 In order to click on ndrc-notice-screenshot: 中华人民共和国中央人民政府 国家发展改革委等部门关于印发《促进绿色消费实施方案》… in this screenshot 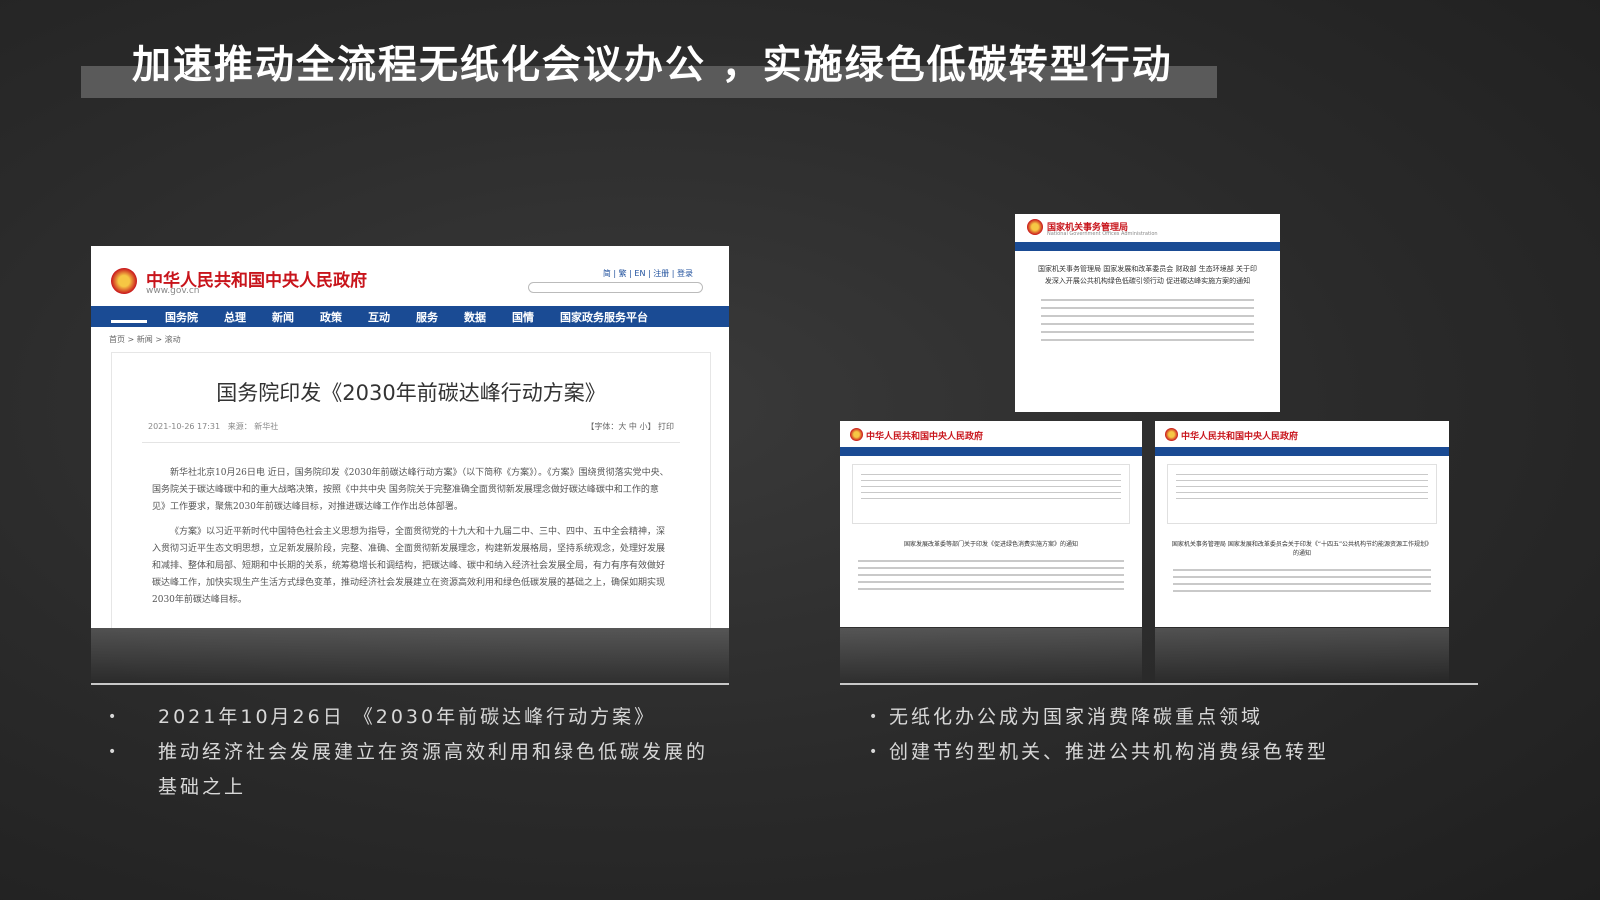, I will do `click(991, 524)`.